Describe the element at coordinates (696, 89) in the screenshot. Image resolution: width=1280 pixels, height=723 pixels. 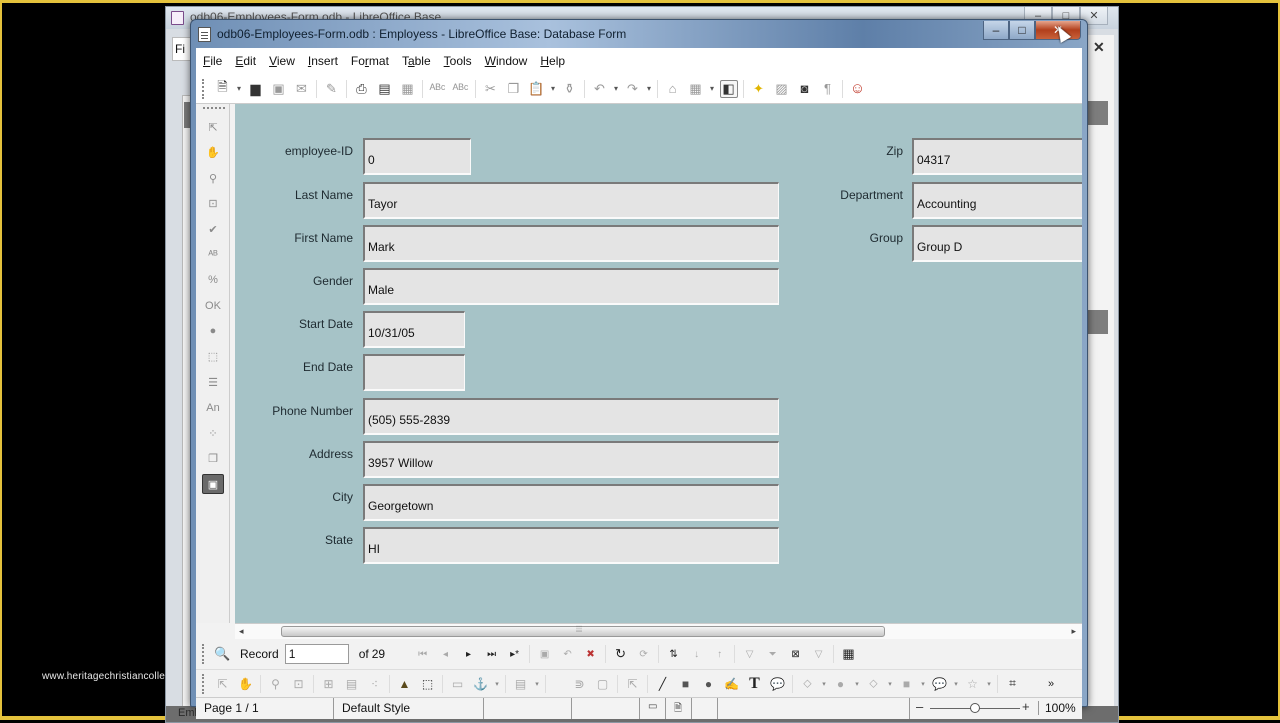
I see `insert-table-icon: ▦` at that location.